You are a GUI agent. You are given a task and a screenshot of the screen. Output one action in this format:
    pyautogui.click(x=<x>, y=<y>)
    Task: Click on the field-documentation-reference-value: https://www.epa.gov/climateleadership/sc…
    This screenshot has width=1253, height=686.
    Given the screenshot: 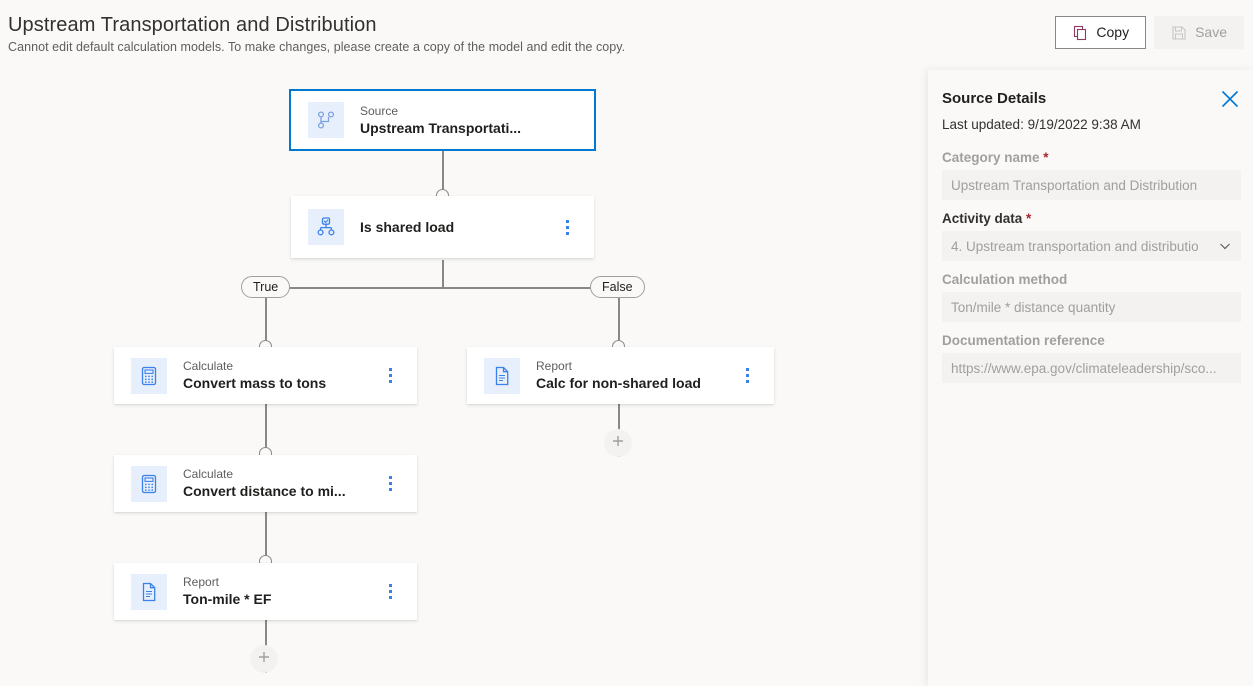 What is the action you would take?
    pyautogui.click(x=1084, y=368)
    